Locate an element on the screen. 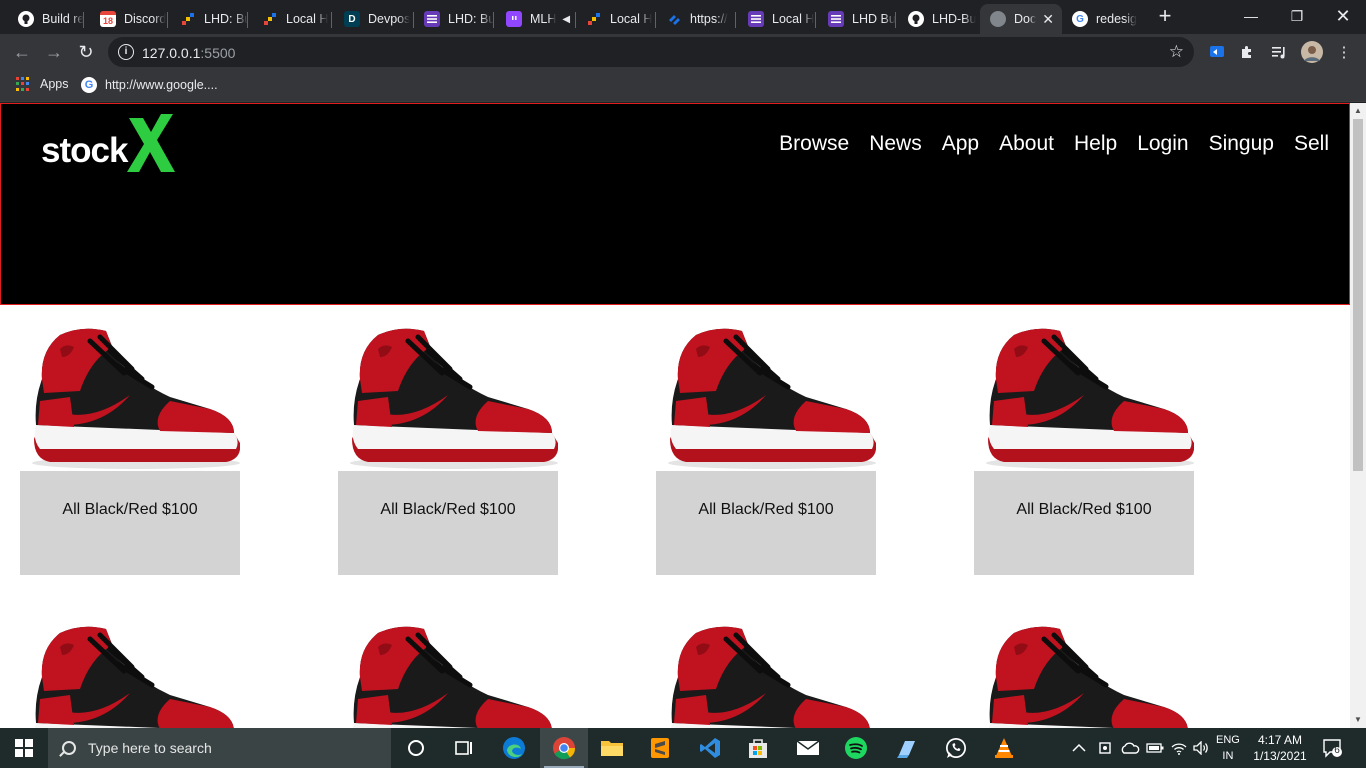  site-info-icon: i is located at coordinates (126, 52).